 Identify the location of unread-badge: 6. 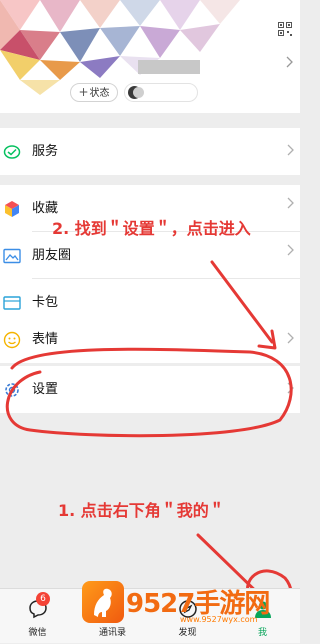
(43, 599).